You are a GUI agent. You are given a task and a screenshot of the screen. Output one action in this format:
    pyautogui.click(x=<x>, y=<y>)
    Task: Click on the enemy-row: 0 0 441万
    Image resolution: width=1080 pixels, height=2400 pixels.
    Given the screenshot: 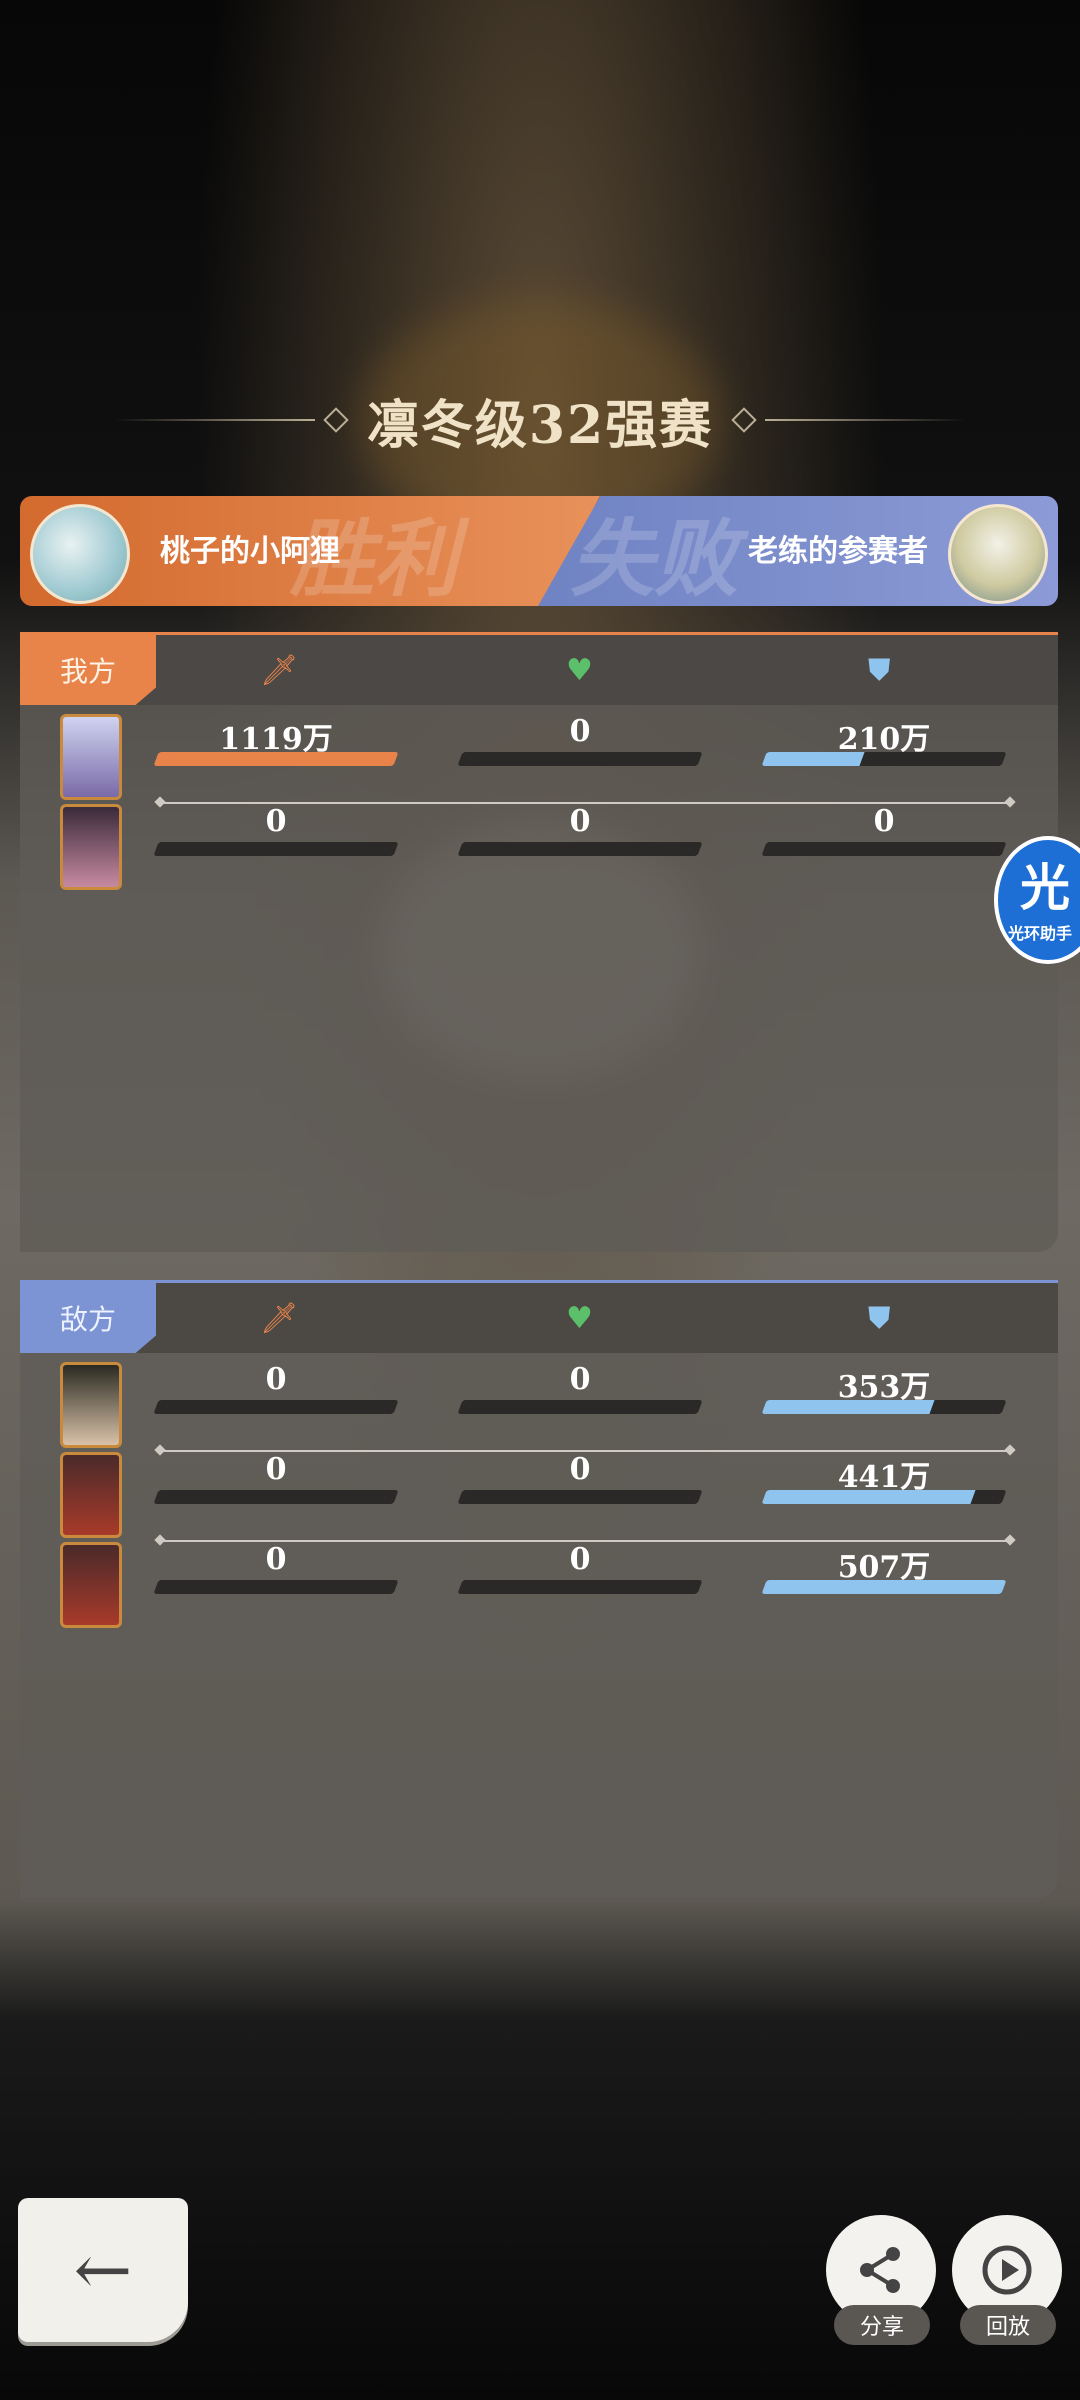 What is the action you would take?
    pyautogui.click(x=539, y=1497)
    